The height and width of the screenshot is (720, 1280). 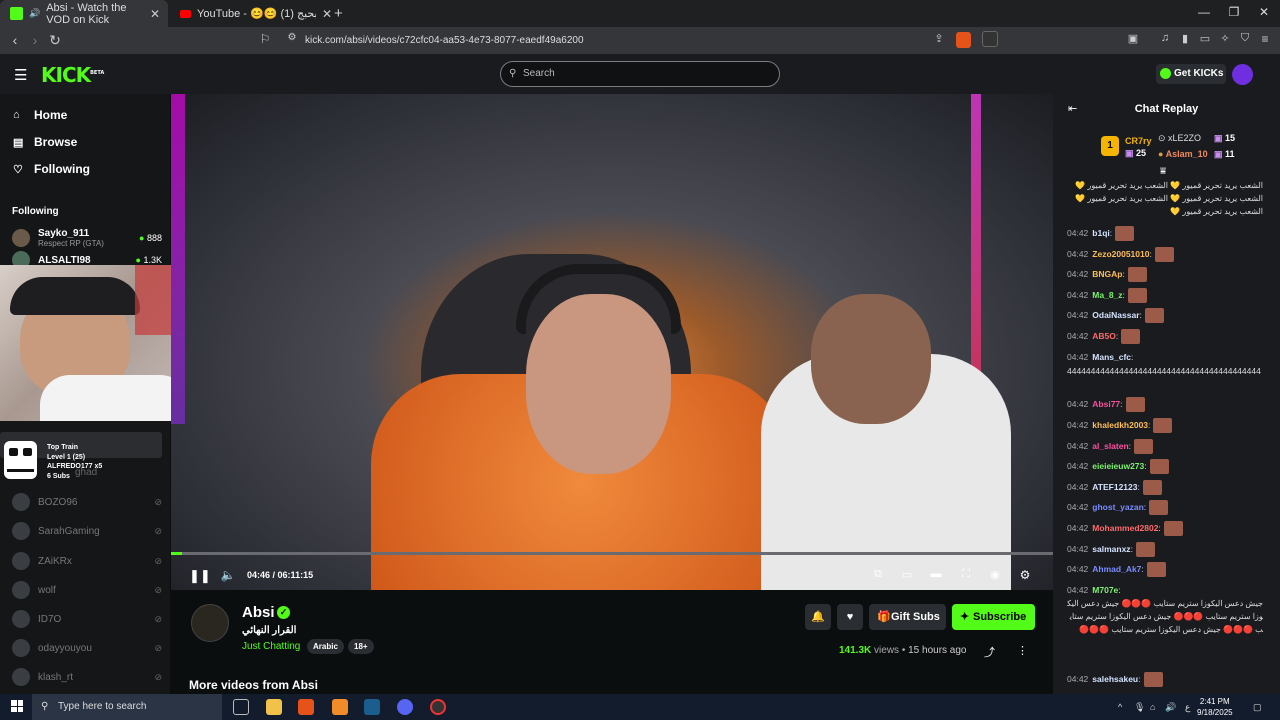 What do you see at coordinates (1167, 467) in the screenshot?
I see `chat-message: 04:42 eieieieuw273:` at bounding box center [1167, 467].